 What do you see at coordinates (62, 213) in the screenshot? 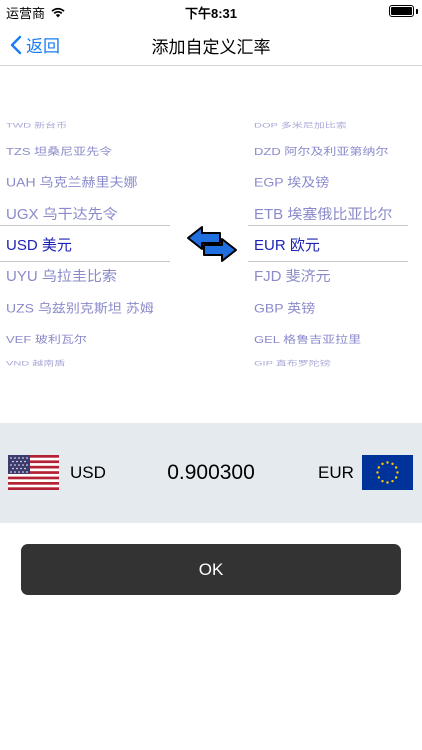
I see `picker-item: UGX 乌干达先令` at bounding box center [62, 213].